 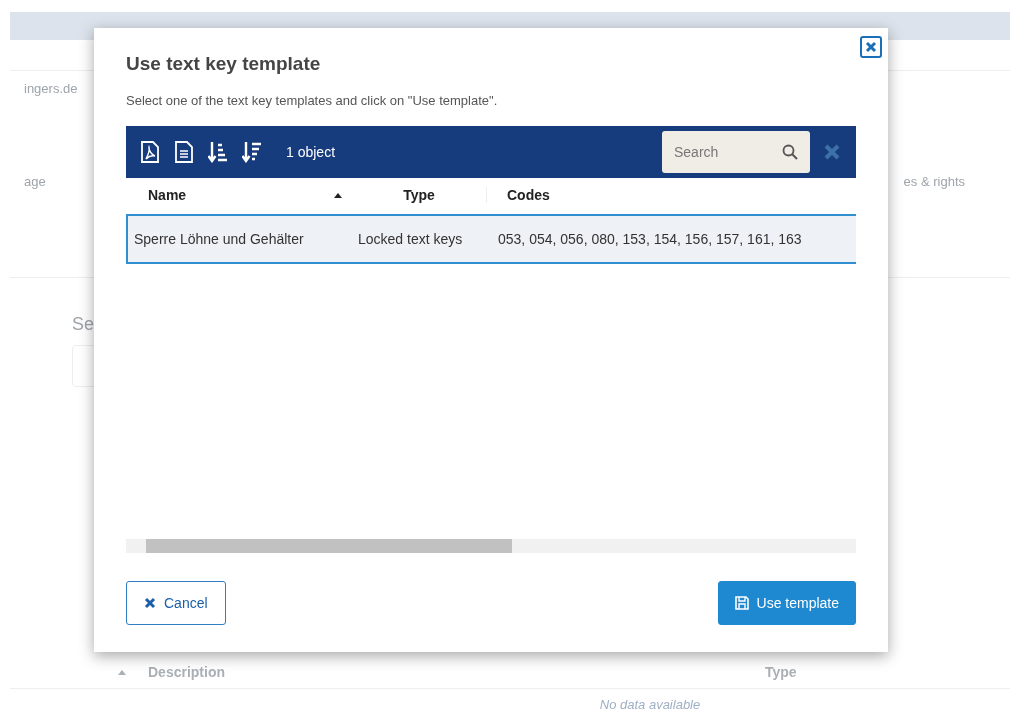 What do you see at coordinates (176, 603) in the screenshot?
I see `cancel-button: Cancel` at bounding box center [176, 603].